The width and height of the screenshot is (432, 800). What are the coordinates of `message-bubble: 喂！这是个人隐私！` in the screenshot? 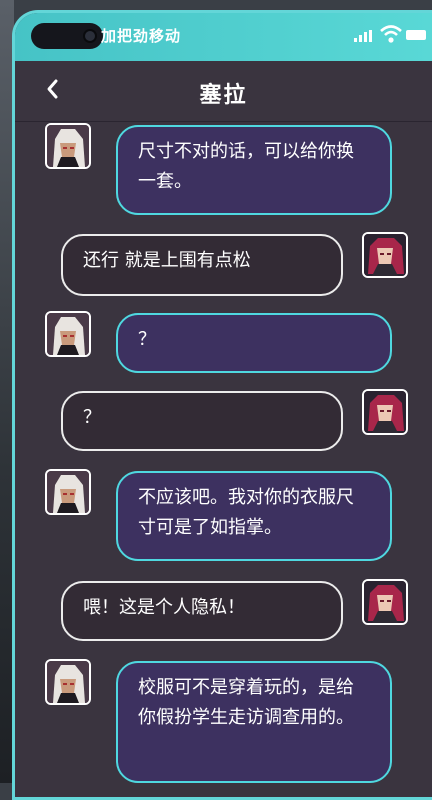 It's located at (202, 611).